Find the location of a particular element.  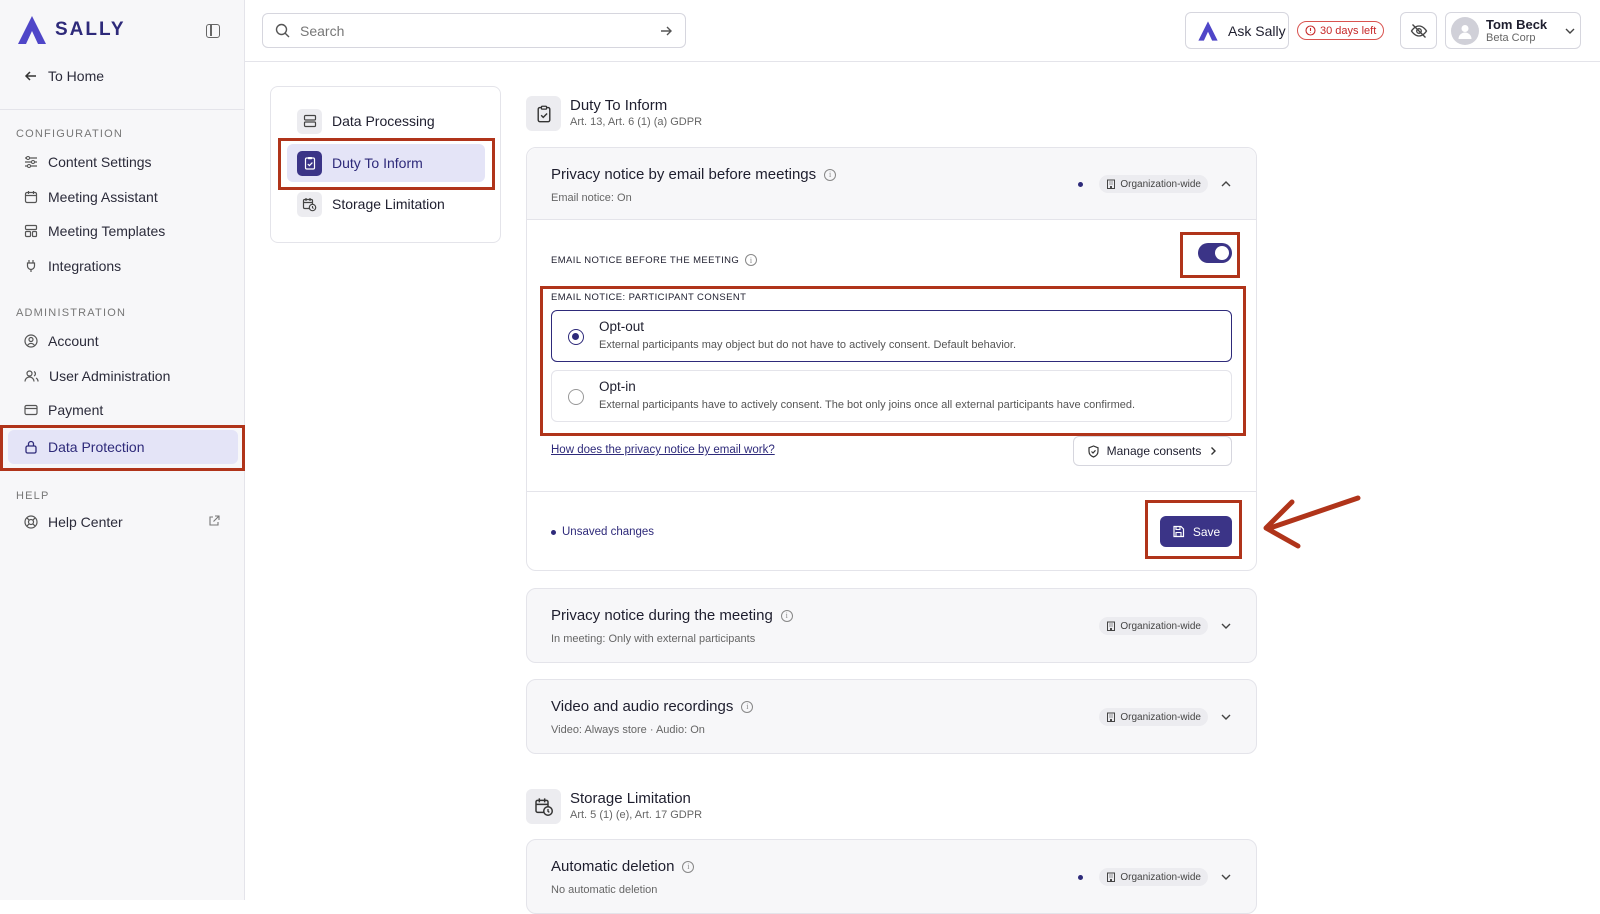

privacy-mode-button is located at coordinates (1418, 30).